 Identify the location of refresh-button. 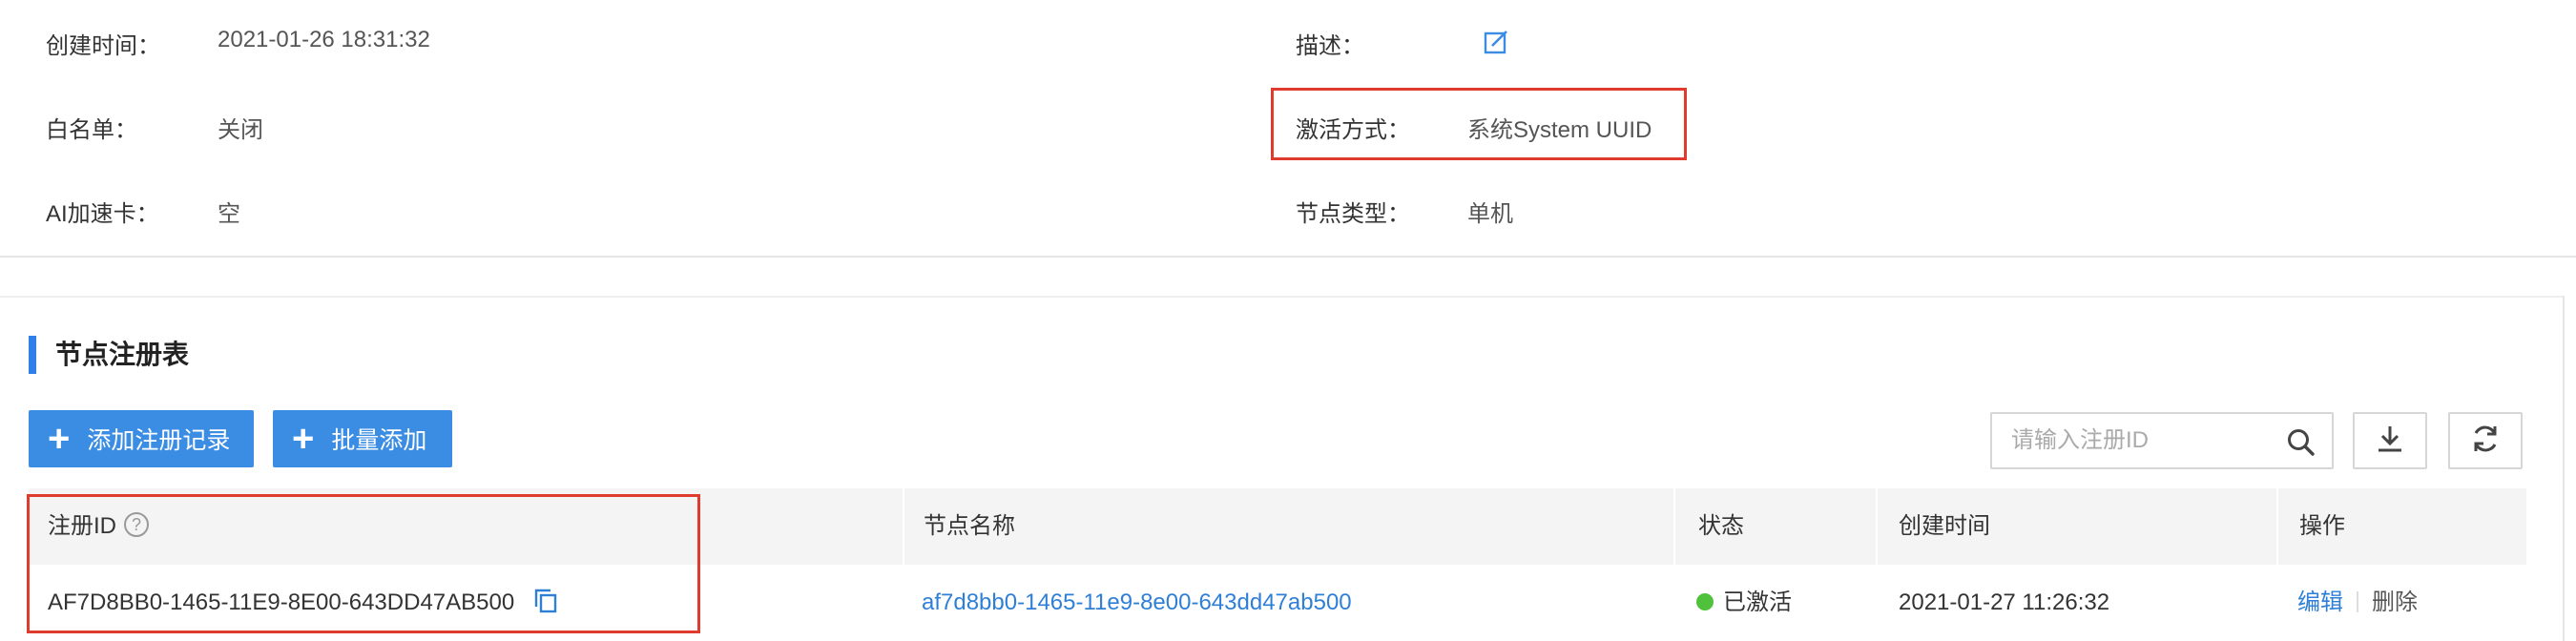
(2485, 440).